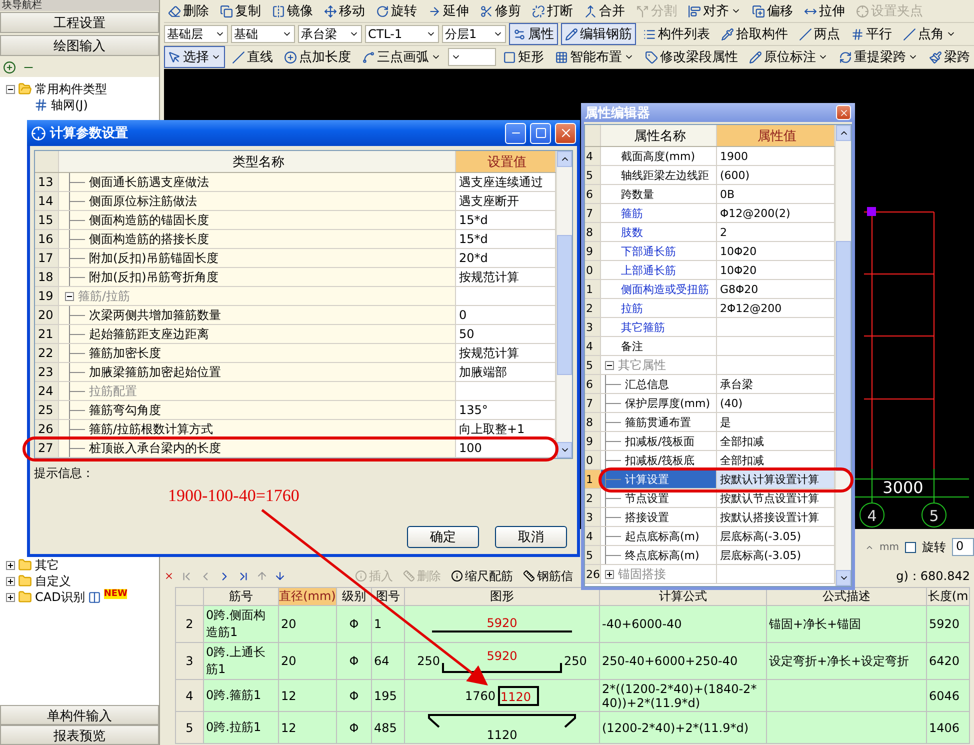  I want to click on toolbar-button: 镜像, so click(292, 11).